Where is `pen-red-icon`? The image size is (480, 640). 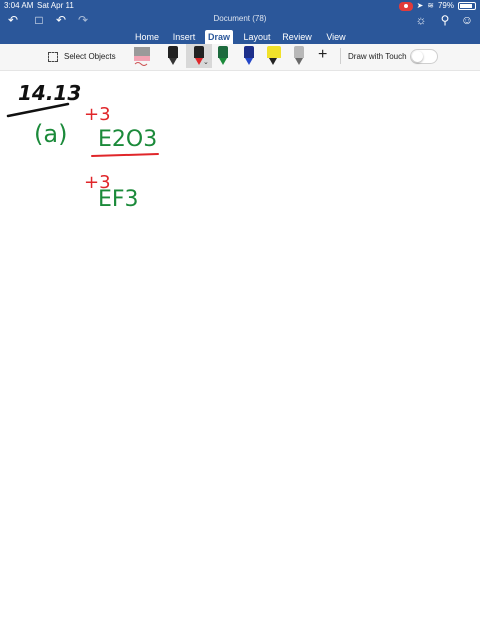 pen-red-icon is located at coordinates (199, 52).